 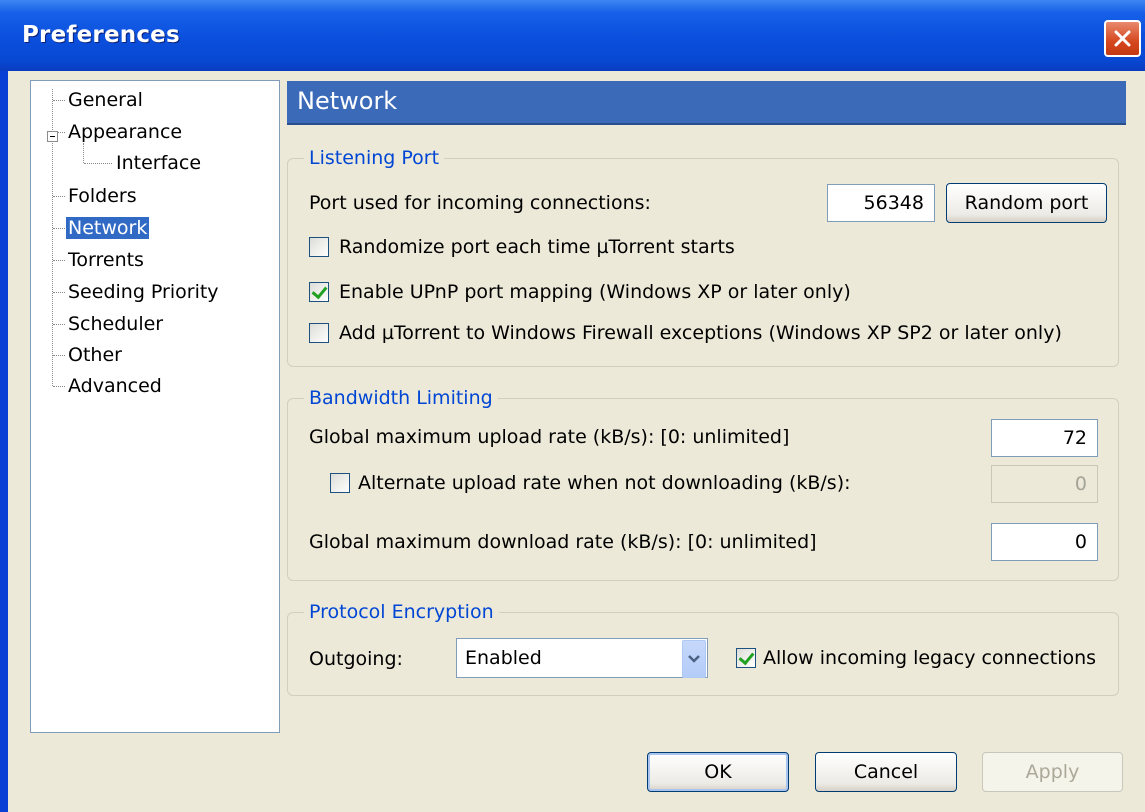 I want to click on sidebar-item-network: Network, so click(x=108, y=228).